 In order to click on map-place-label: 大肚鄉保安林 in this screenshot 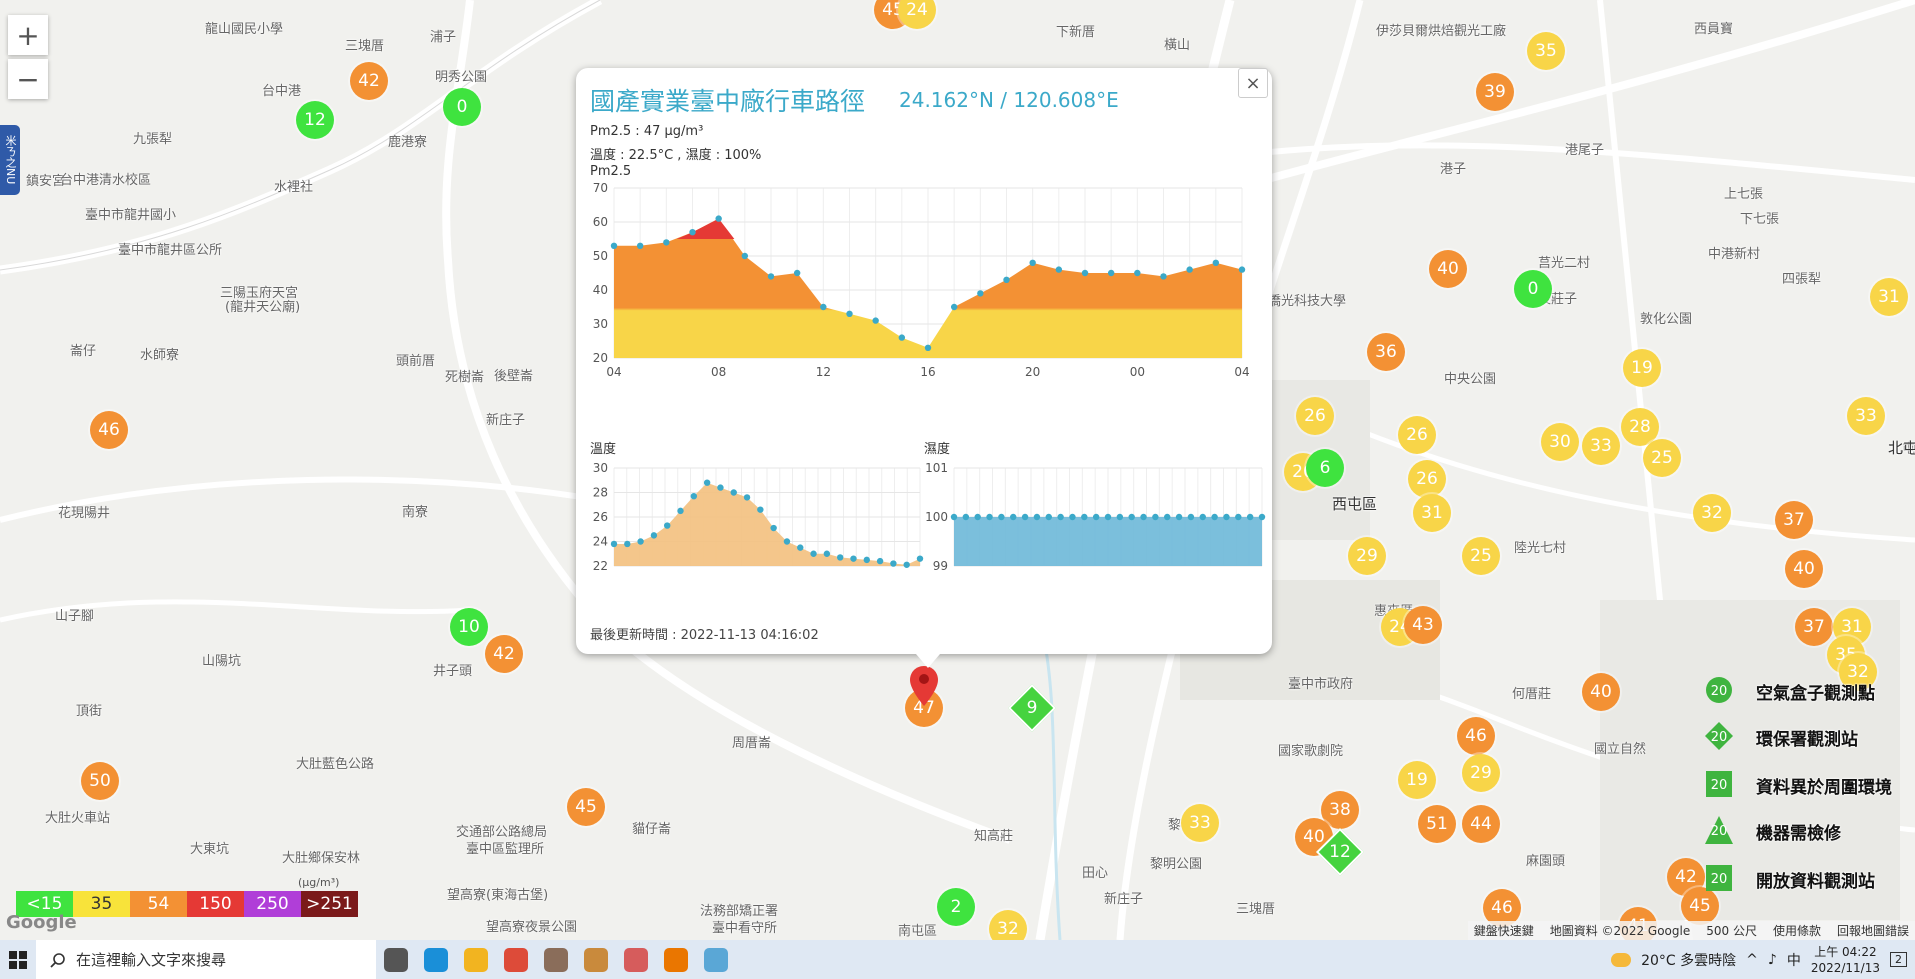, I will do `click(321, 858)`.